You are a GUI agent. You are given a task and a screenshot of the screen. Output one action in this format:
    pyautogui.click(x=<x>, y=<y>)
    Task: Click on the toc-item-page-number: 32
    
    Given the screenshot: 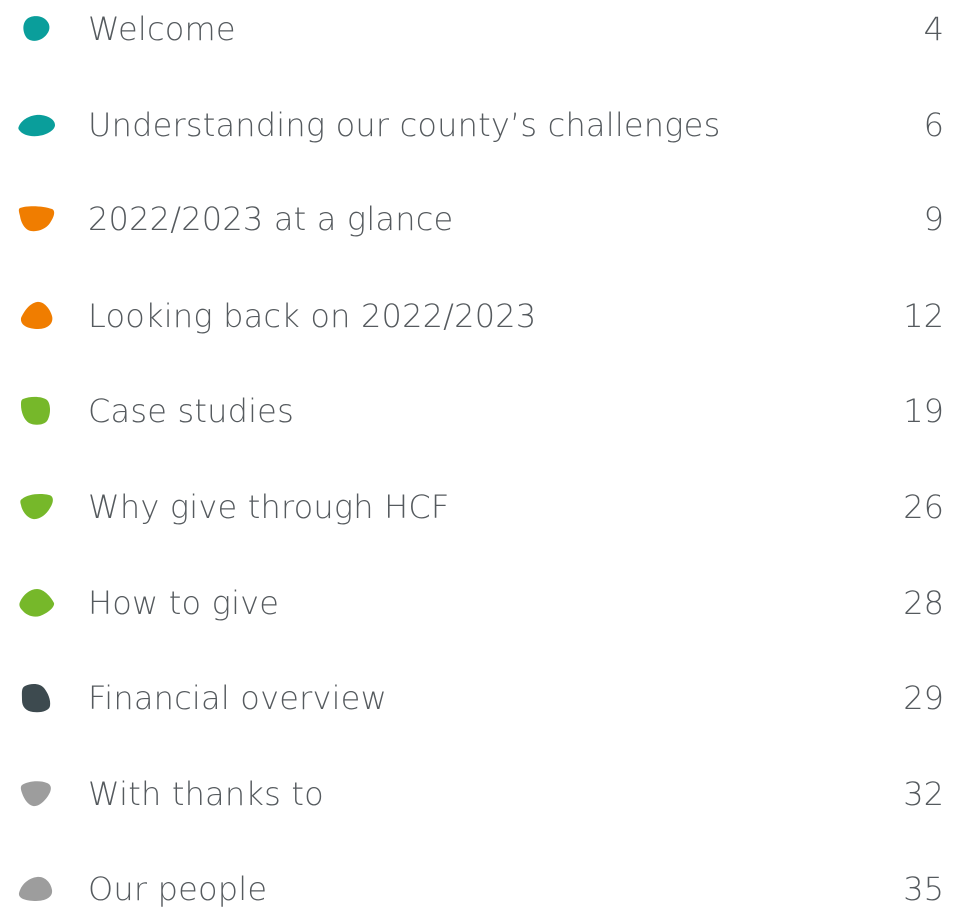 What is the action you would take?
    pyautogui.click(x=923, y=794)
    